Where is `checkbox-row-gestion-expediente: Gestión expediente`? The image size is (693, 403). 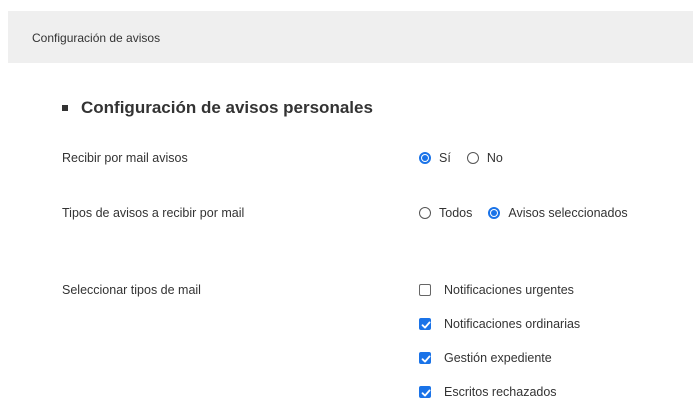
checkbox-row-gestion-expediente: Gestión expediente is located at coordinates (485, 358).